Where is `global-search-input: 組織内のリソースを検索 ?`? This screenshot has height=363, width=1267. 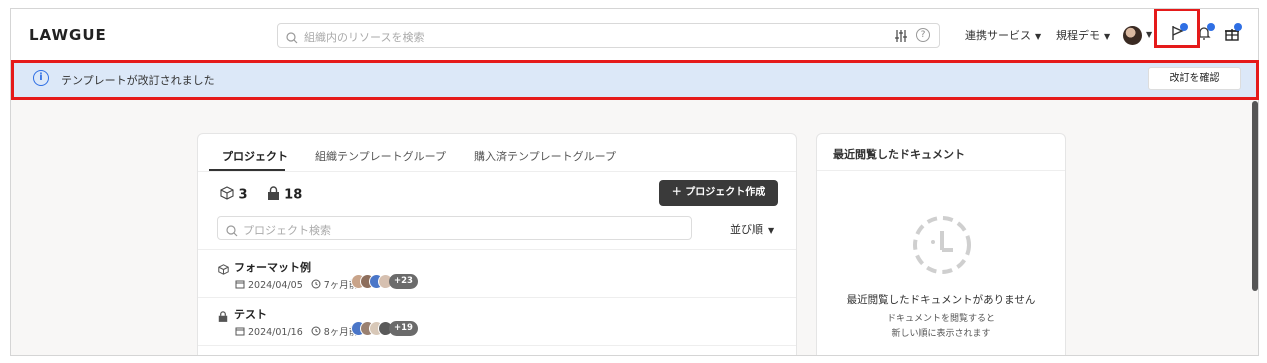
global-search-input: 組織内のリソースを検索 ? is located at coordinates (608, 35).